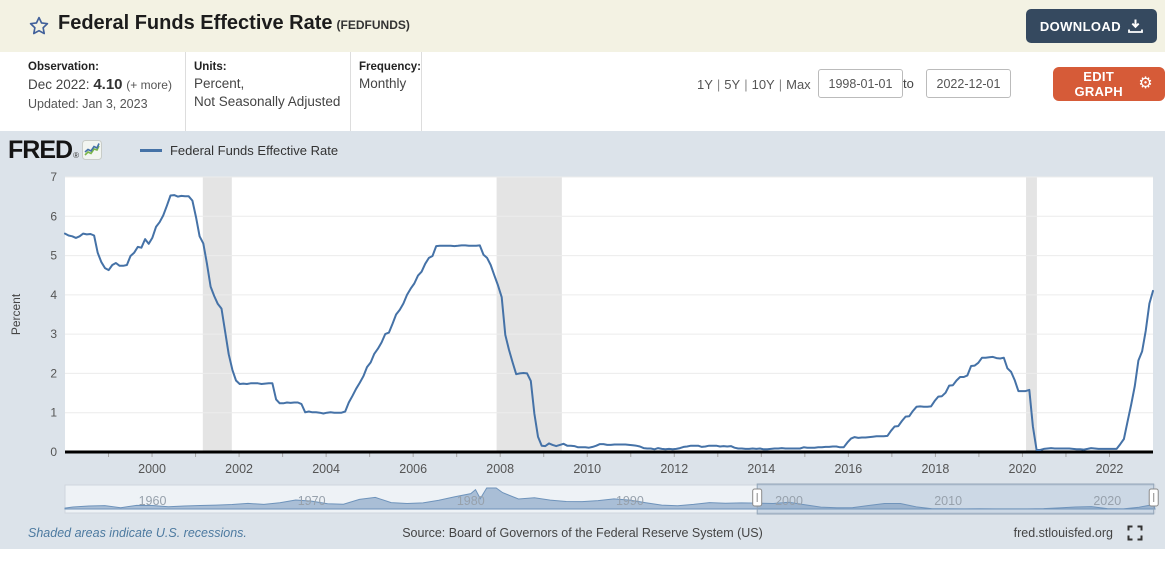 Image resolution: width=1165 pixels, height=563 pixels. I want to click on legend: Federal Funds Effective Rate, so click(239, 150).